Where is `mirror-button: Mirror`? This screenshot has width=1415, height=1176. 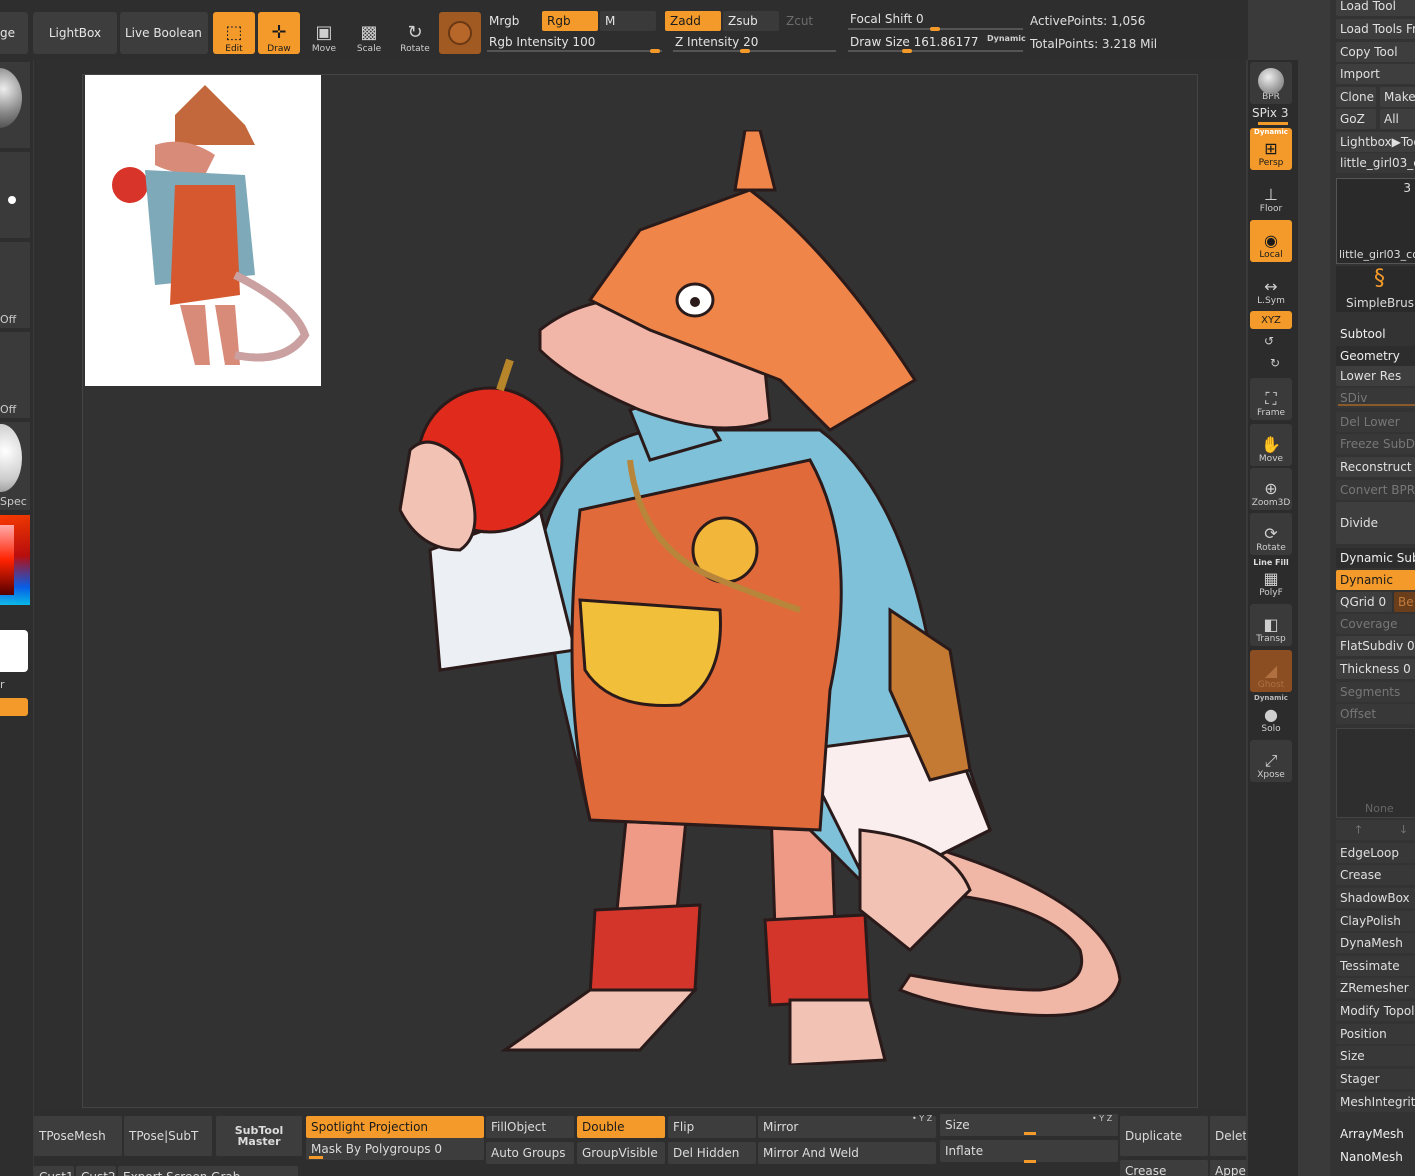
mirror-button: Mirror is located at coordinates (847, 1127).